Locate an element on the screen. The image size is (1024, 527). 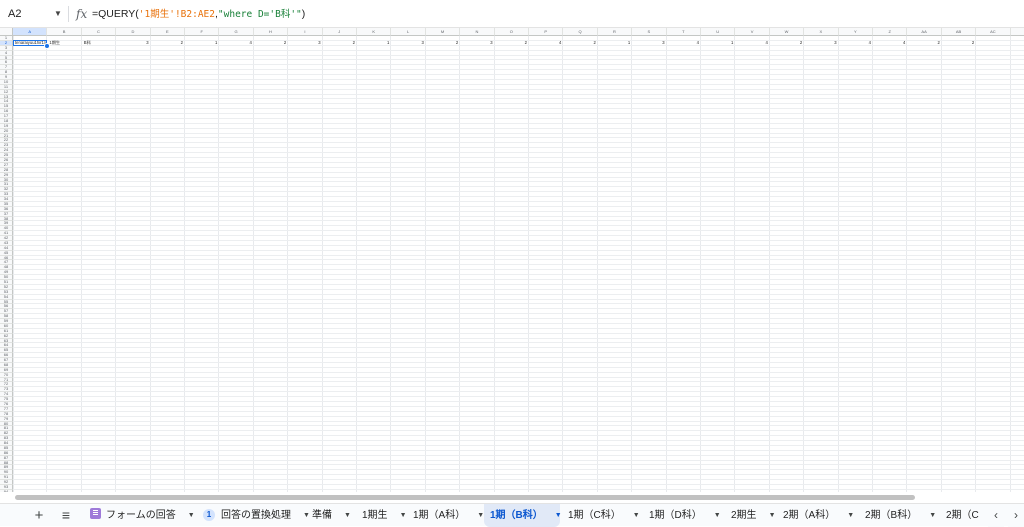
column-header-p: P is located at coordinates (546, 32).